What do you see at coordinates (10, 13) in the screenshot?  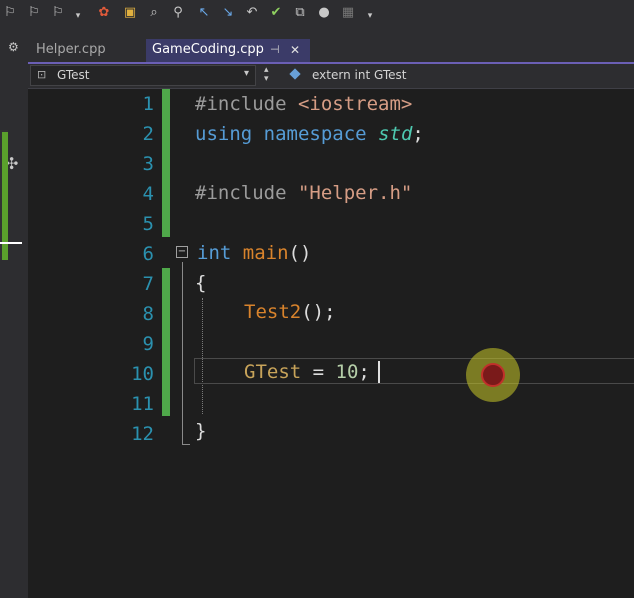 I see `bookmark-icon: ⚐` at bounding box center [10, 13].